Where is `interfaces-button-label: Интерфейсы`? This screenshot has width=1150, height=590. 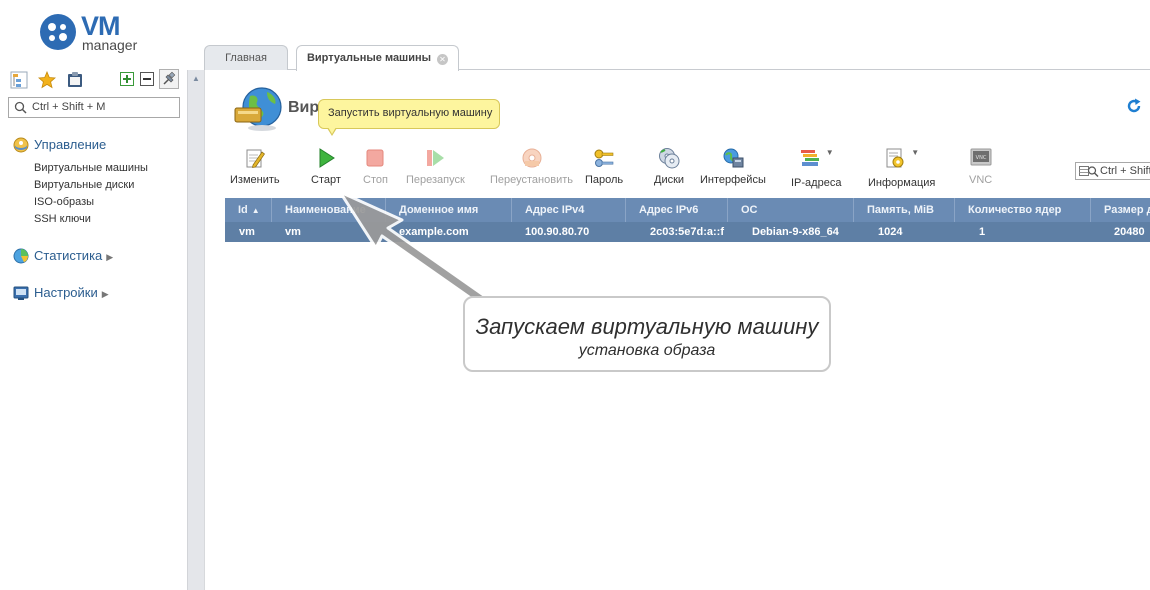
interfaces-button-label: Интерфейсы is located at coordinates (733, 180).